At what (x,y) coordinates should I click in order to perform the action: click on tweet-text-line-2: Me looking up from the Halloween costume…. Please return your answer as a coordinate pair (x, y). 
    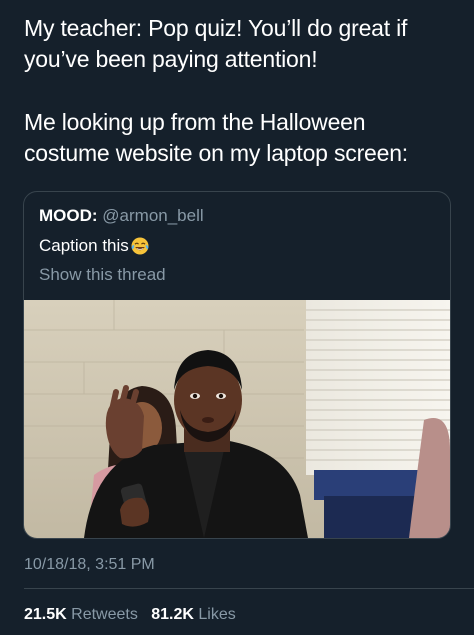
    Looking at the image, I should click on (216, 137).